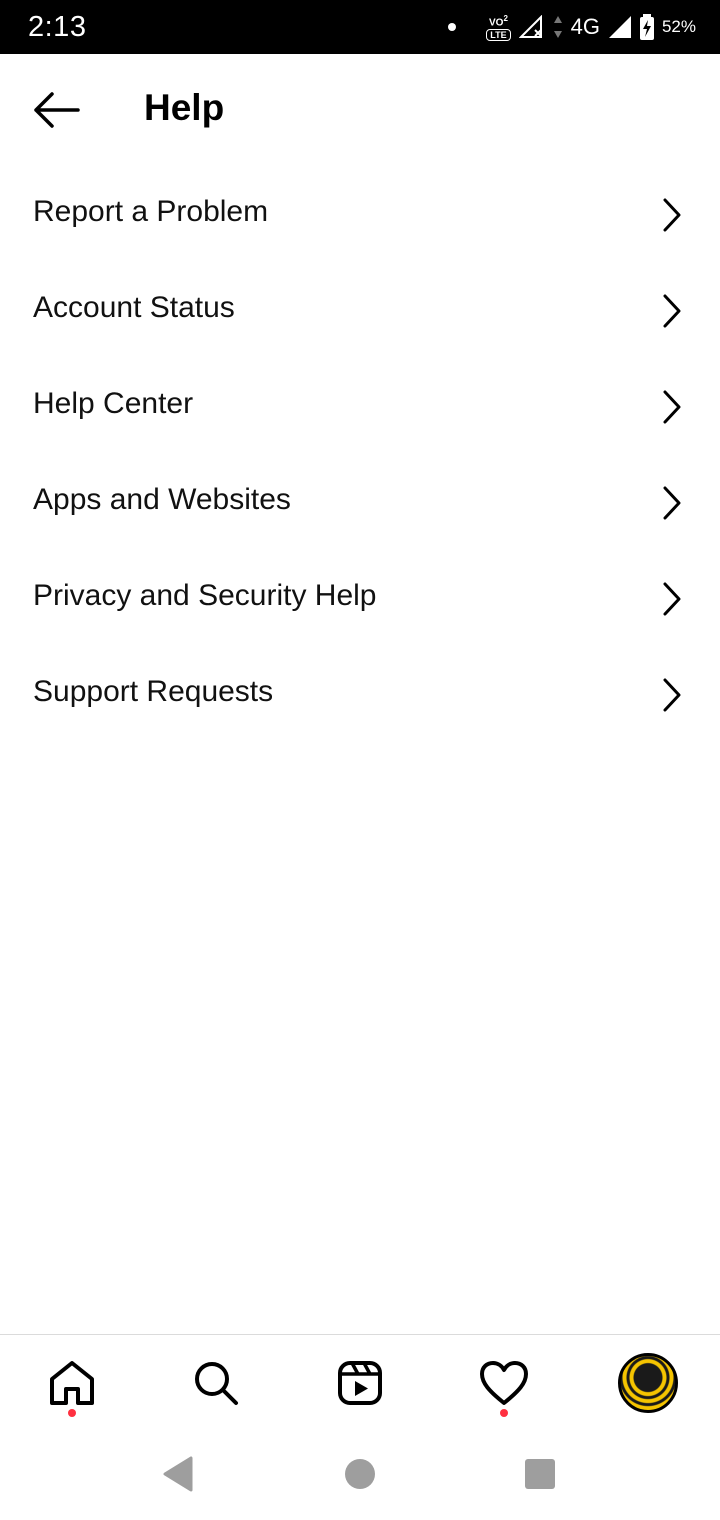 This screenshot has height=1520, width=720. I want to click on menu-item-report-a-problem: Report a Problem, so click(360, 215).